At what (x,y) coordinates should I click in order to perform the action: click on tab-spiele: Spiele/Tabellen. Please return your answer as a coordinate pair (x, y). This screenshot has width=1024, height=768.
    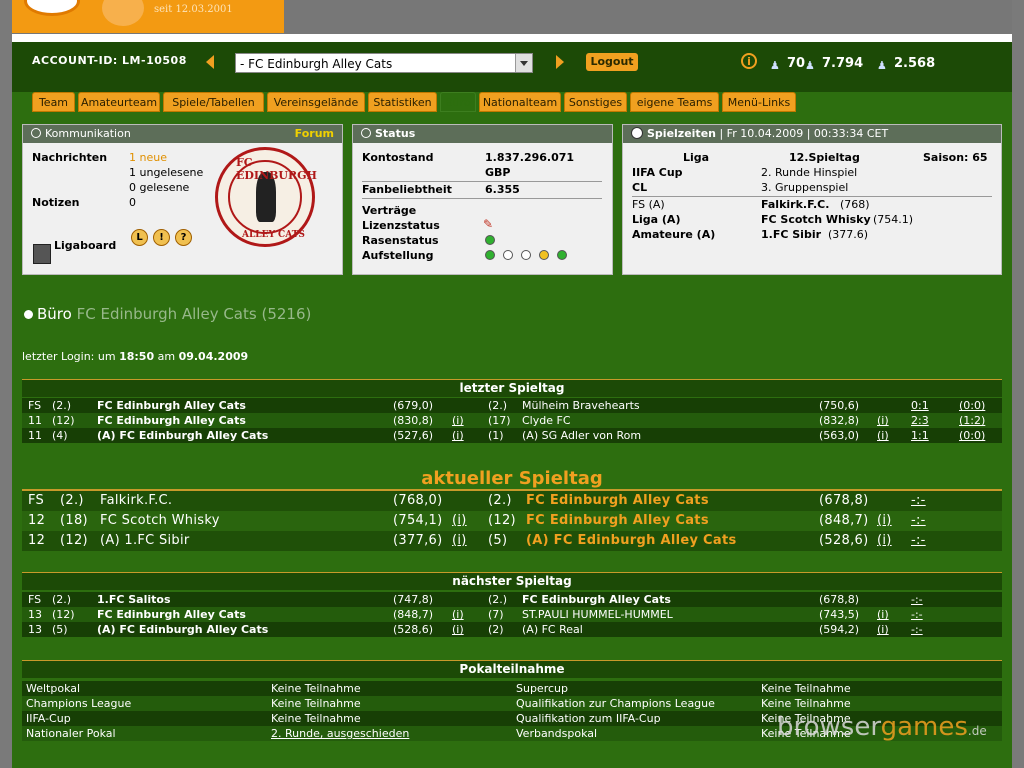
    Looking at the image, I should click on (213, 102).